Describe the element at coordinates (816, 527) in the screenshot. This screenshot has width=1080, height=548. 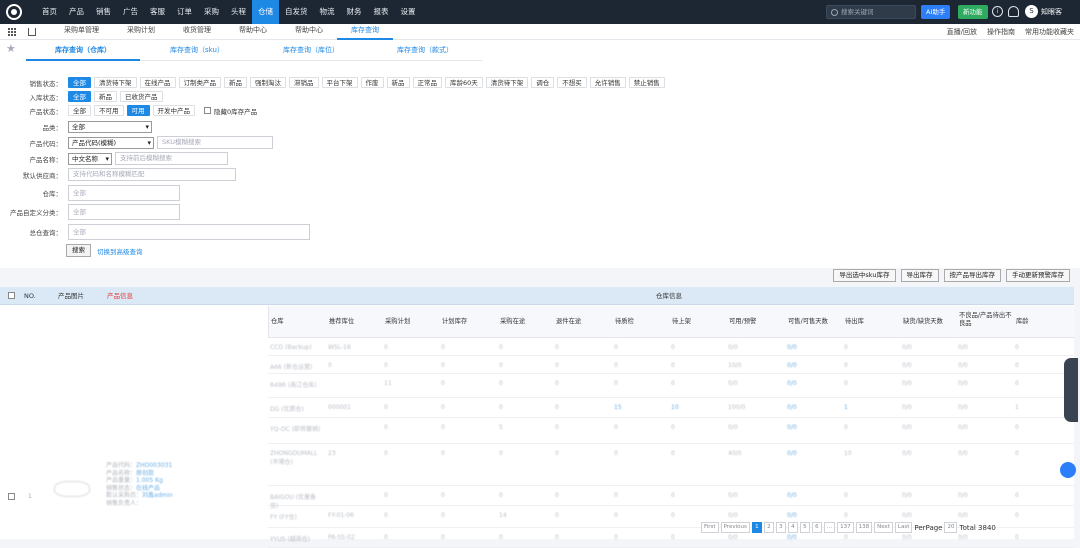
I see `page-button: 6` at that location.